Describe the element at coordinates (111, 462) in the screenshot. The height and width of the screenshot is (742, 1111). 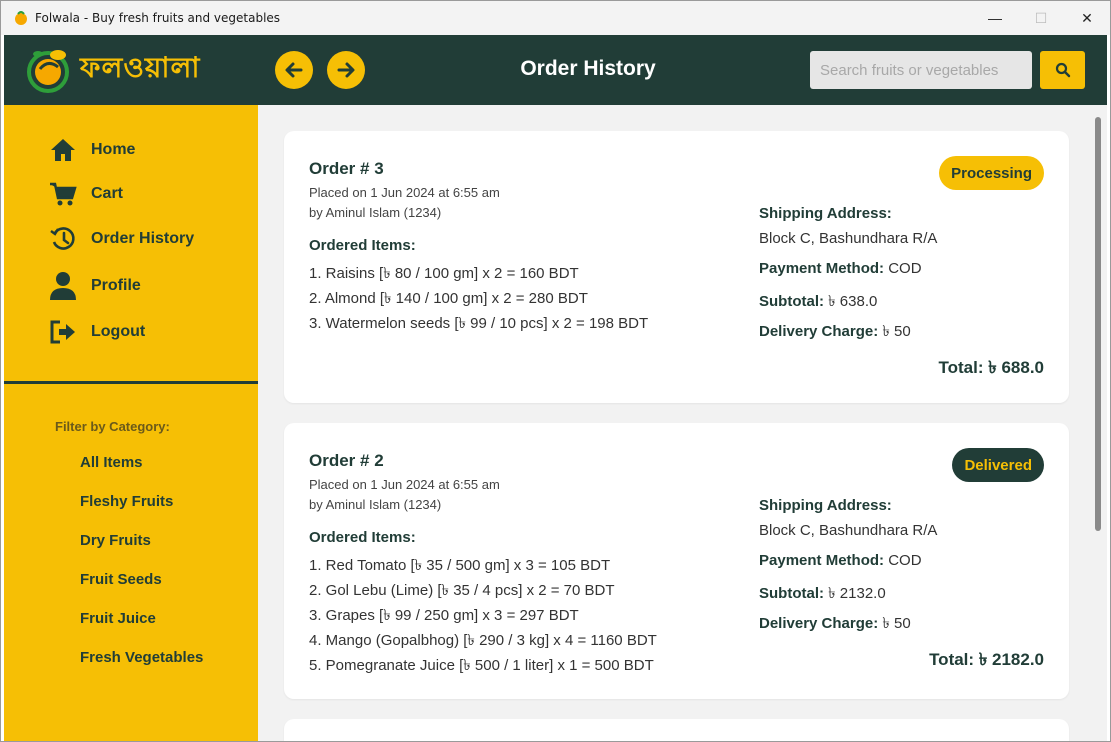
I see `category-all-items: All Items` at that location.